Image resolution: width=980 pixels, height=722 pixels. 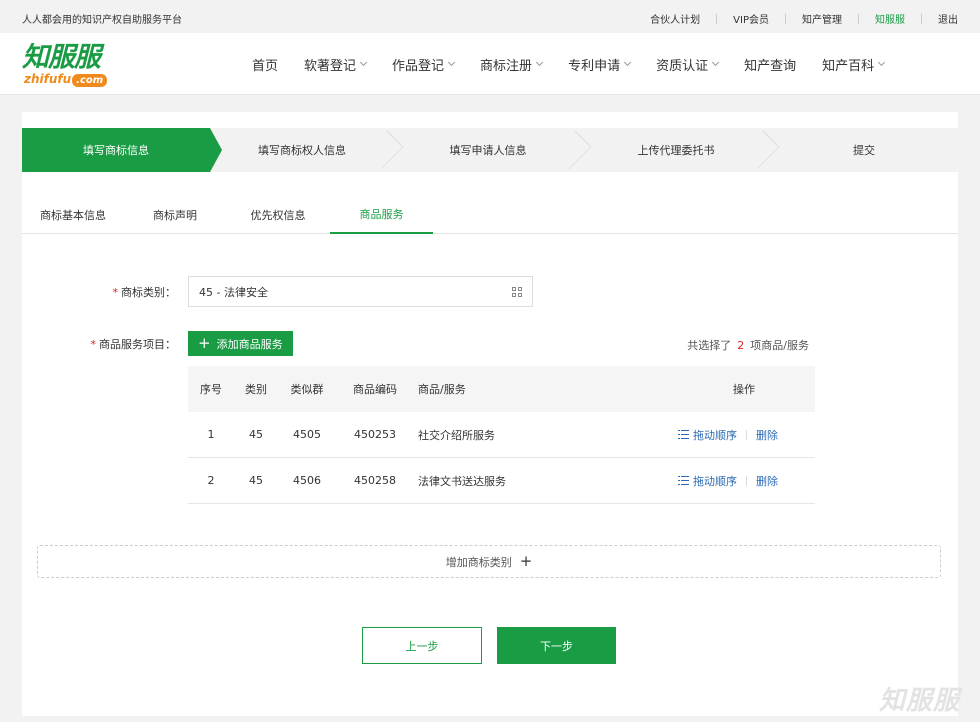 I want to click on top-links: 合伙人计划 VIP会员 知产管理 知服服 退出, so click(x=804, y=18).